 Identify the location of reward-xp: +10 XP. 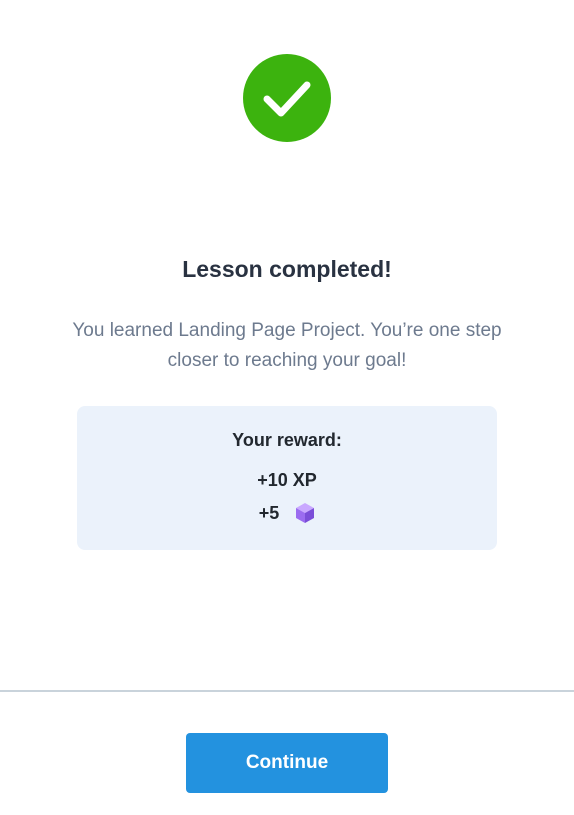
(287, 480).